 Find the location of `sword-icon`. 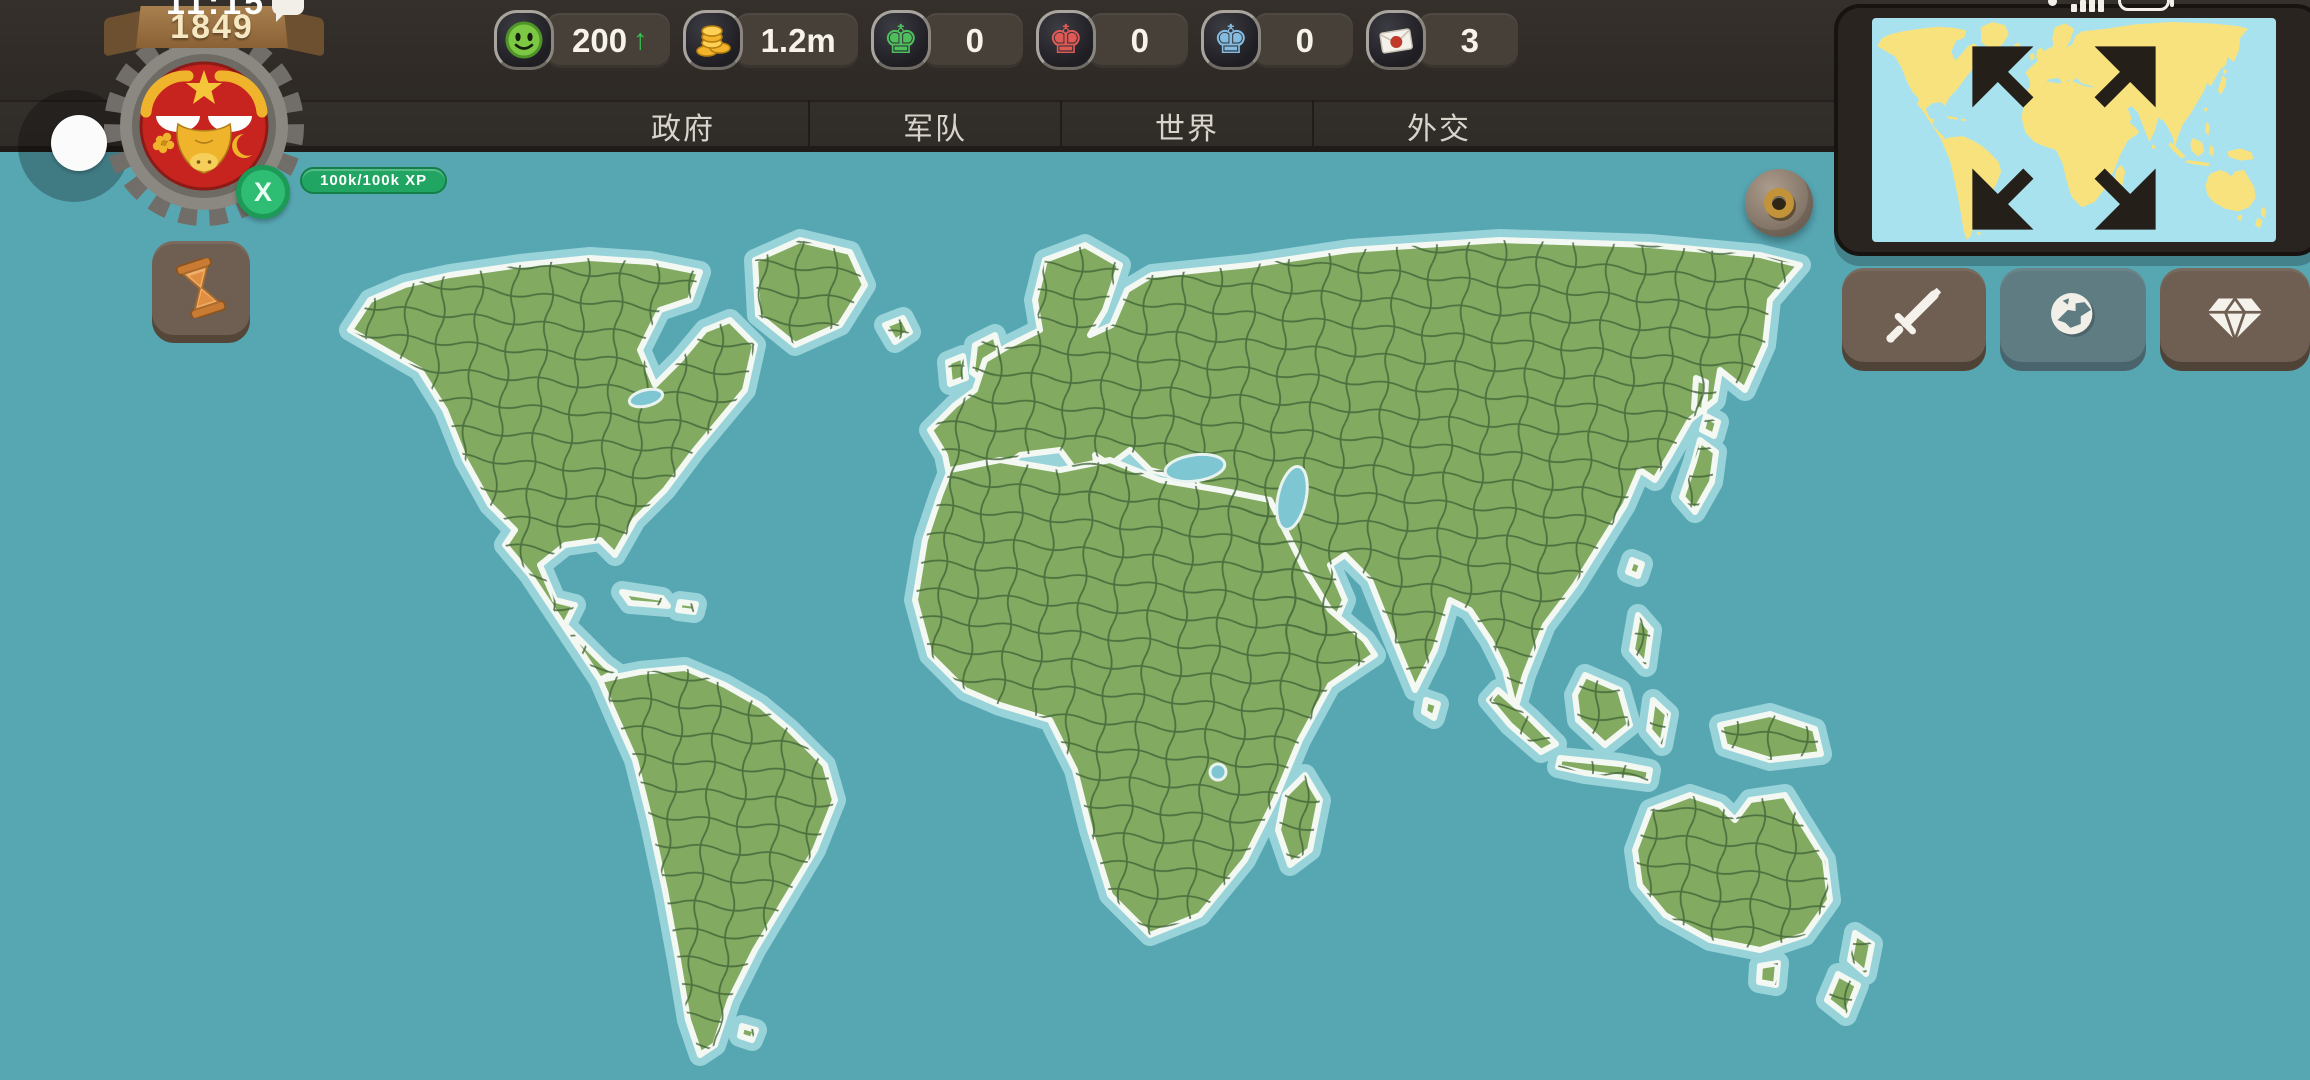

sword-icon is located at coordinates (1914, 315).